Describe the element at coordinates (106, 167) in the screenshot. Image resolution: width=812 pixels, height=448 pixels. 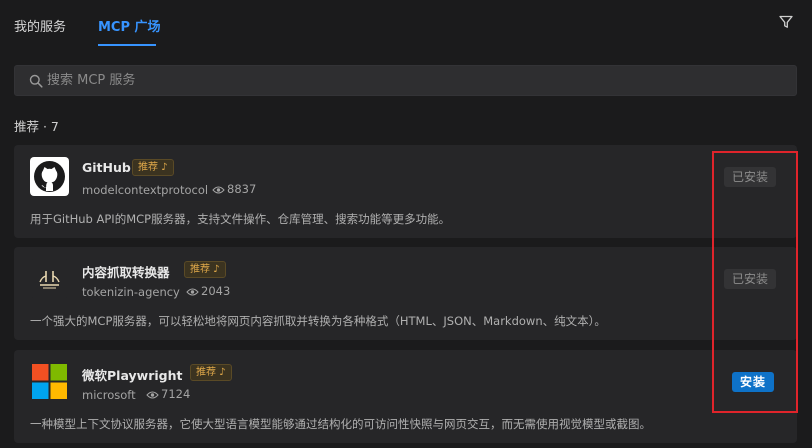
I see `service-name: GitHub` at that location.